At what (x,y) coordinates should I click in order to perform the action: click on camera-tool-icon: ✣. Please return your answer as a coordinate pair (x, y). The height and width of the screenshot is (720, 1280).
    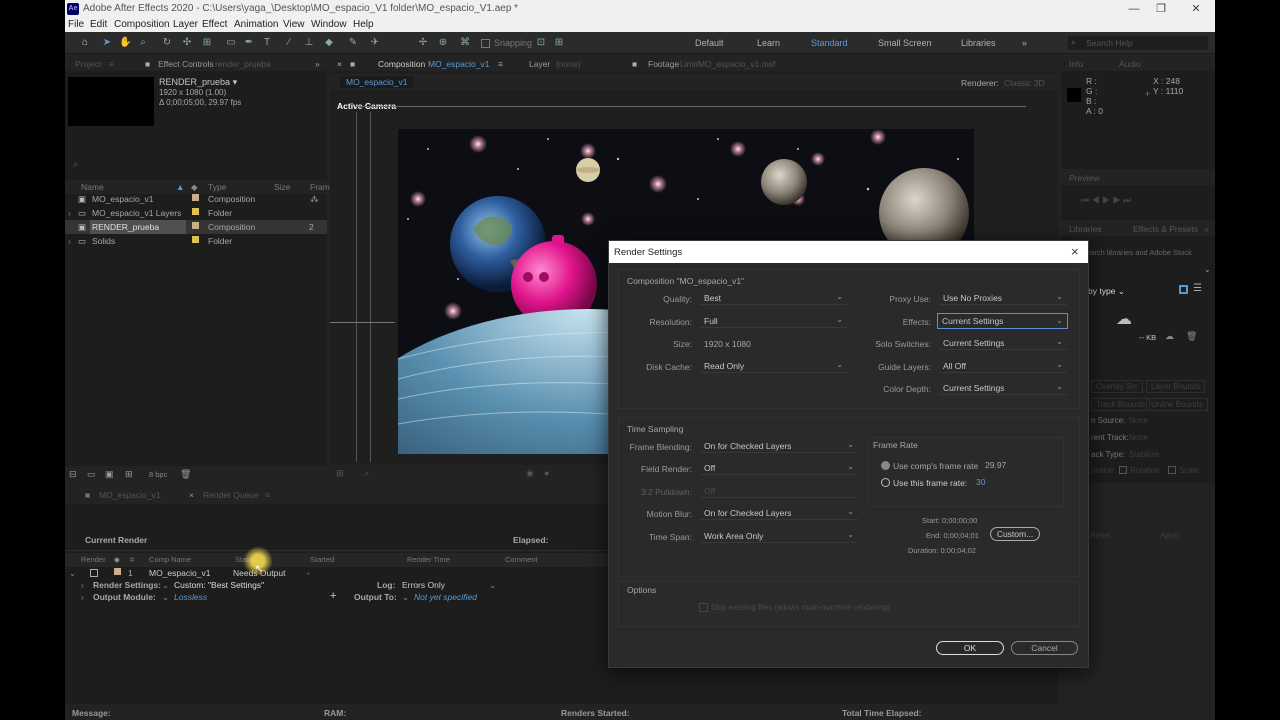
    Looking at the image, I should click on (187, 43).